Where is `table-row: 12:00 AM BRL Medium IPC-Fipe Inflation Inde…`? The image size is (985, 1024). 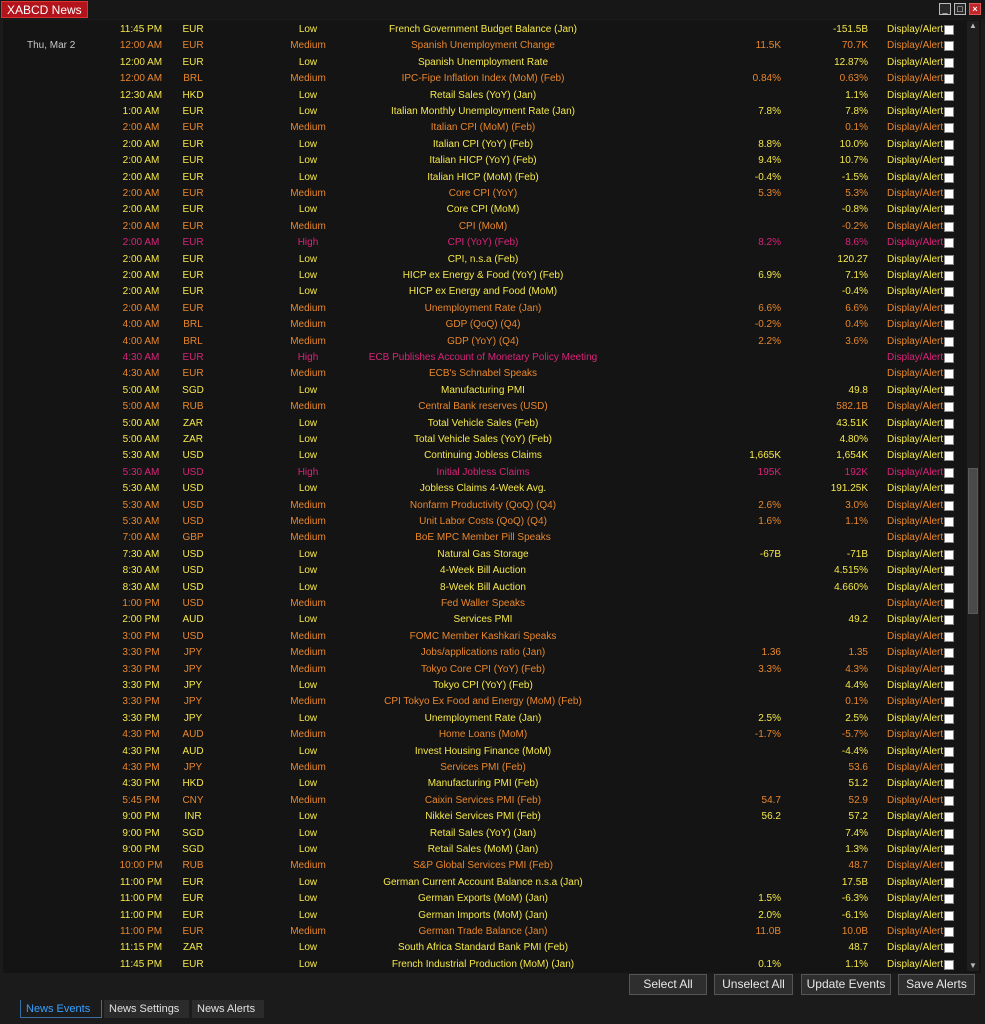
table-row: 12:00 AM BRL Medium IPC-Fipe Inflation Inde… is located at coordinates (485, 79).